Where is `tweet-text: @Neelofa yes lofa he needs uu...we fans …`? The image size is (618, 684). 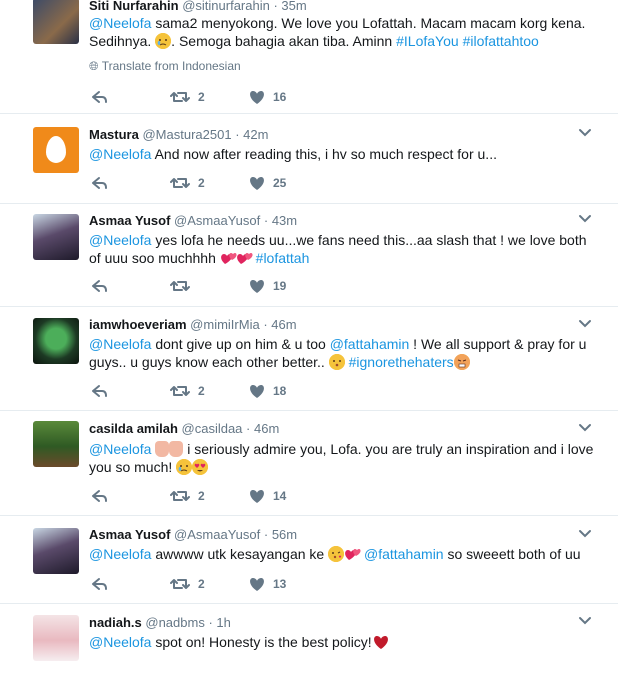
tweet-text: @Neelofa yes lofa he needs uu...we fans … is located at coordinates (344, 249).